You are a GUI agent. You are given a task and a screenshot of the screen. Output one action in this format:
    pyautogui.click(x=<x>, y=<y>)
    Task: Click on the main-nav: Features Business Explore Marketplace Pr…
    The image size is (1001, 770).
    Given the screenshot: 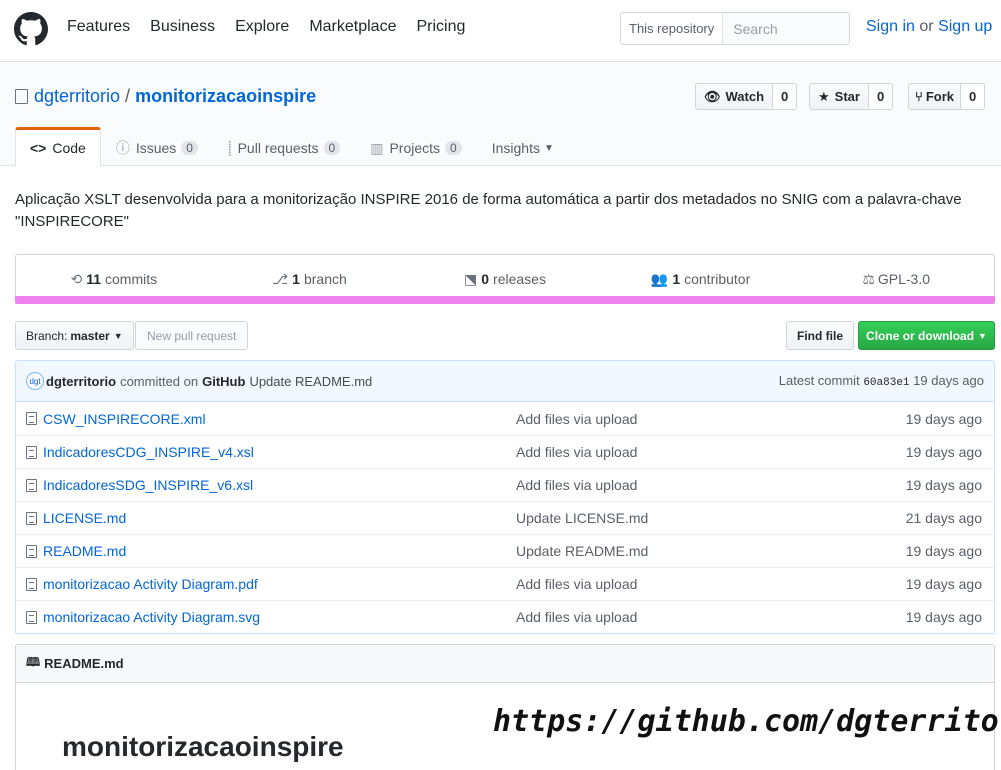 What is the action you would take?
    pyautogui.click(x=276, y=27)
    